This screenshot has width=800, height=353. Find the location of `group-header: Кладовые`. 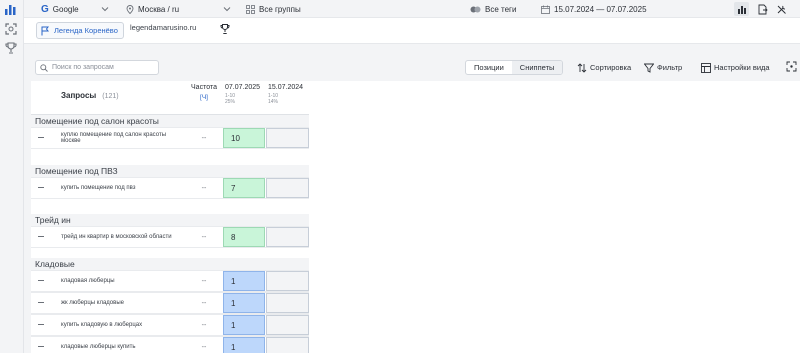

group-header: Кладовые is located at coordinates (170, 264).